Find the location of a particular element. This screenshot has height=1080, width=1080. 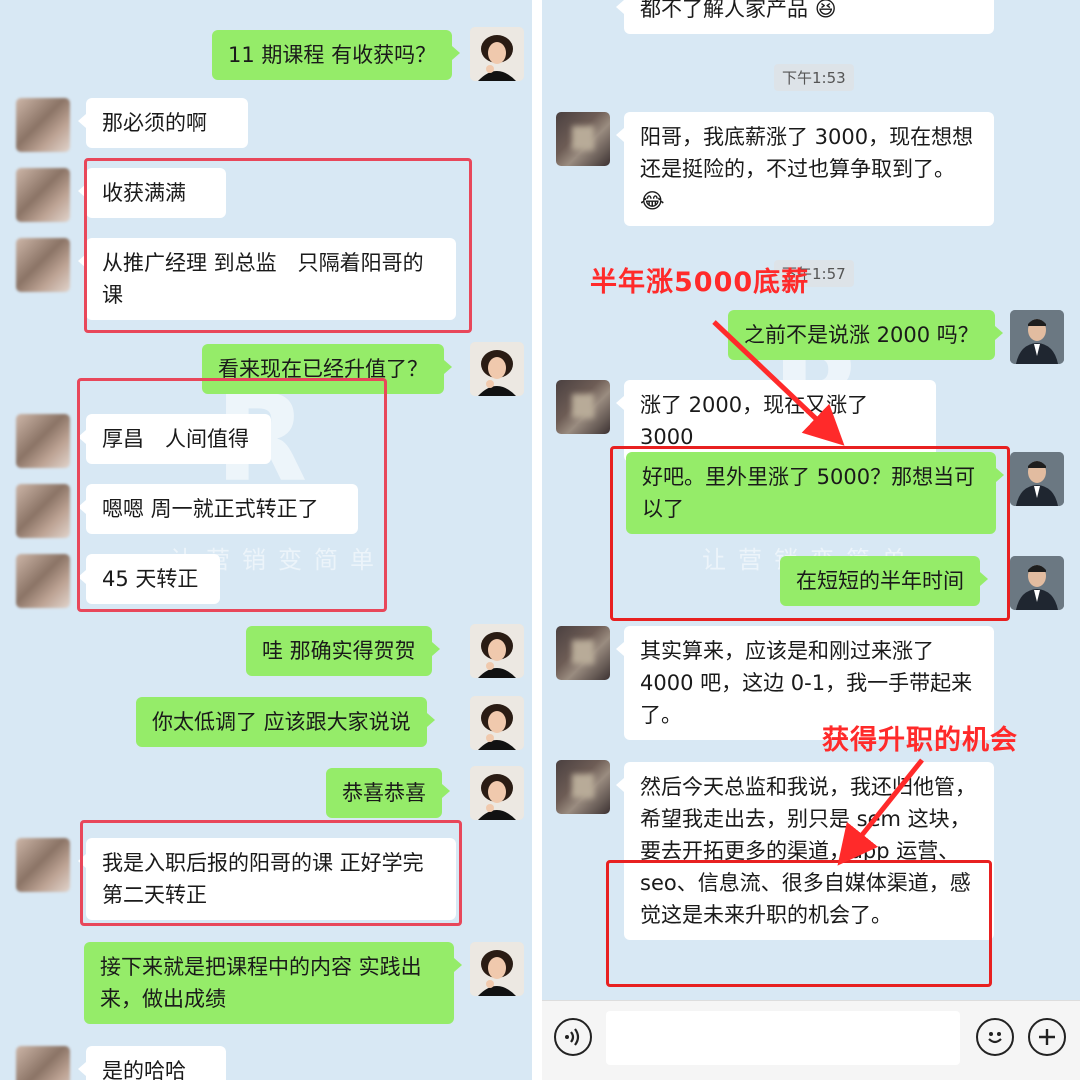

panel-divider is located at coordinates (537, 540).